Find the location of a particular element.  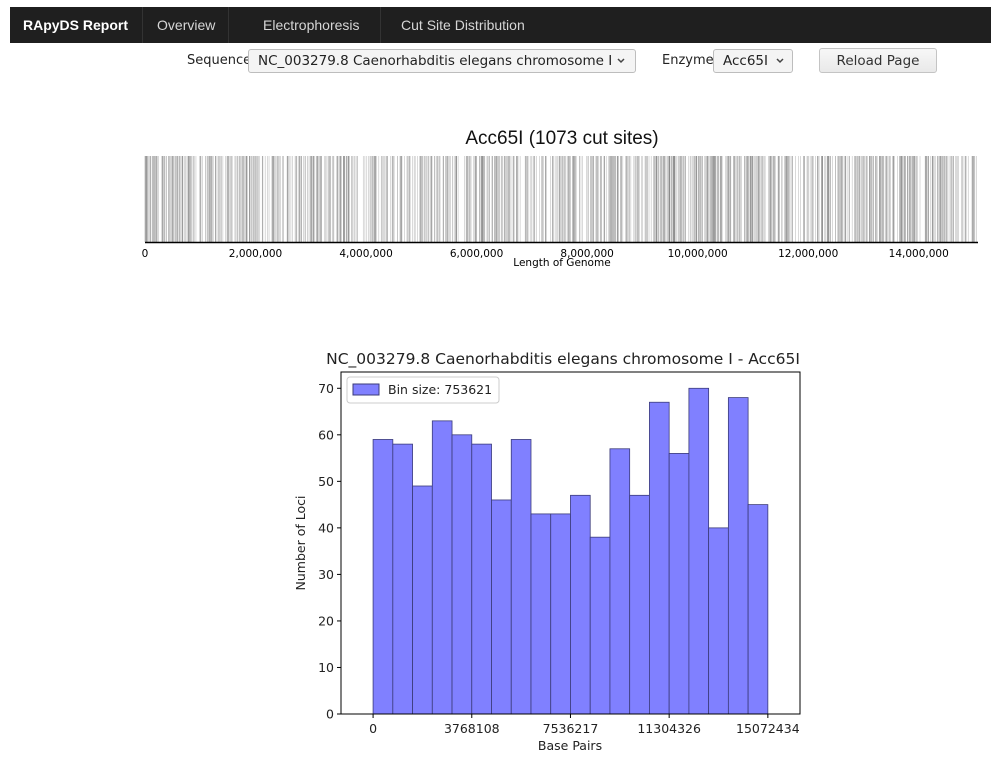

x-tick-label: 15072434 is located at coordinates (768, 728).